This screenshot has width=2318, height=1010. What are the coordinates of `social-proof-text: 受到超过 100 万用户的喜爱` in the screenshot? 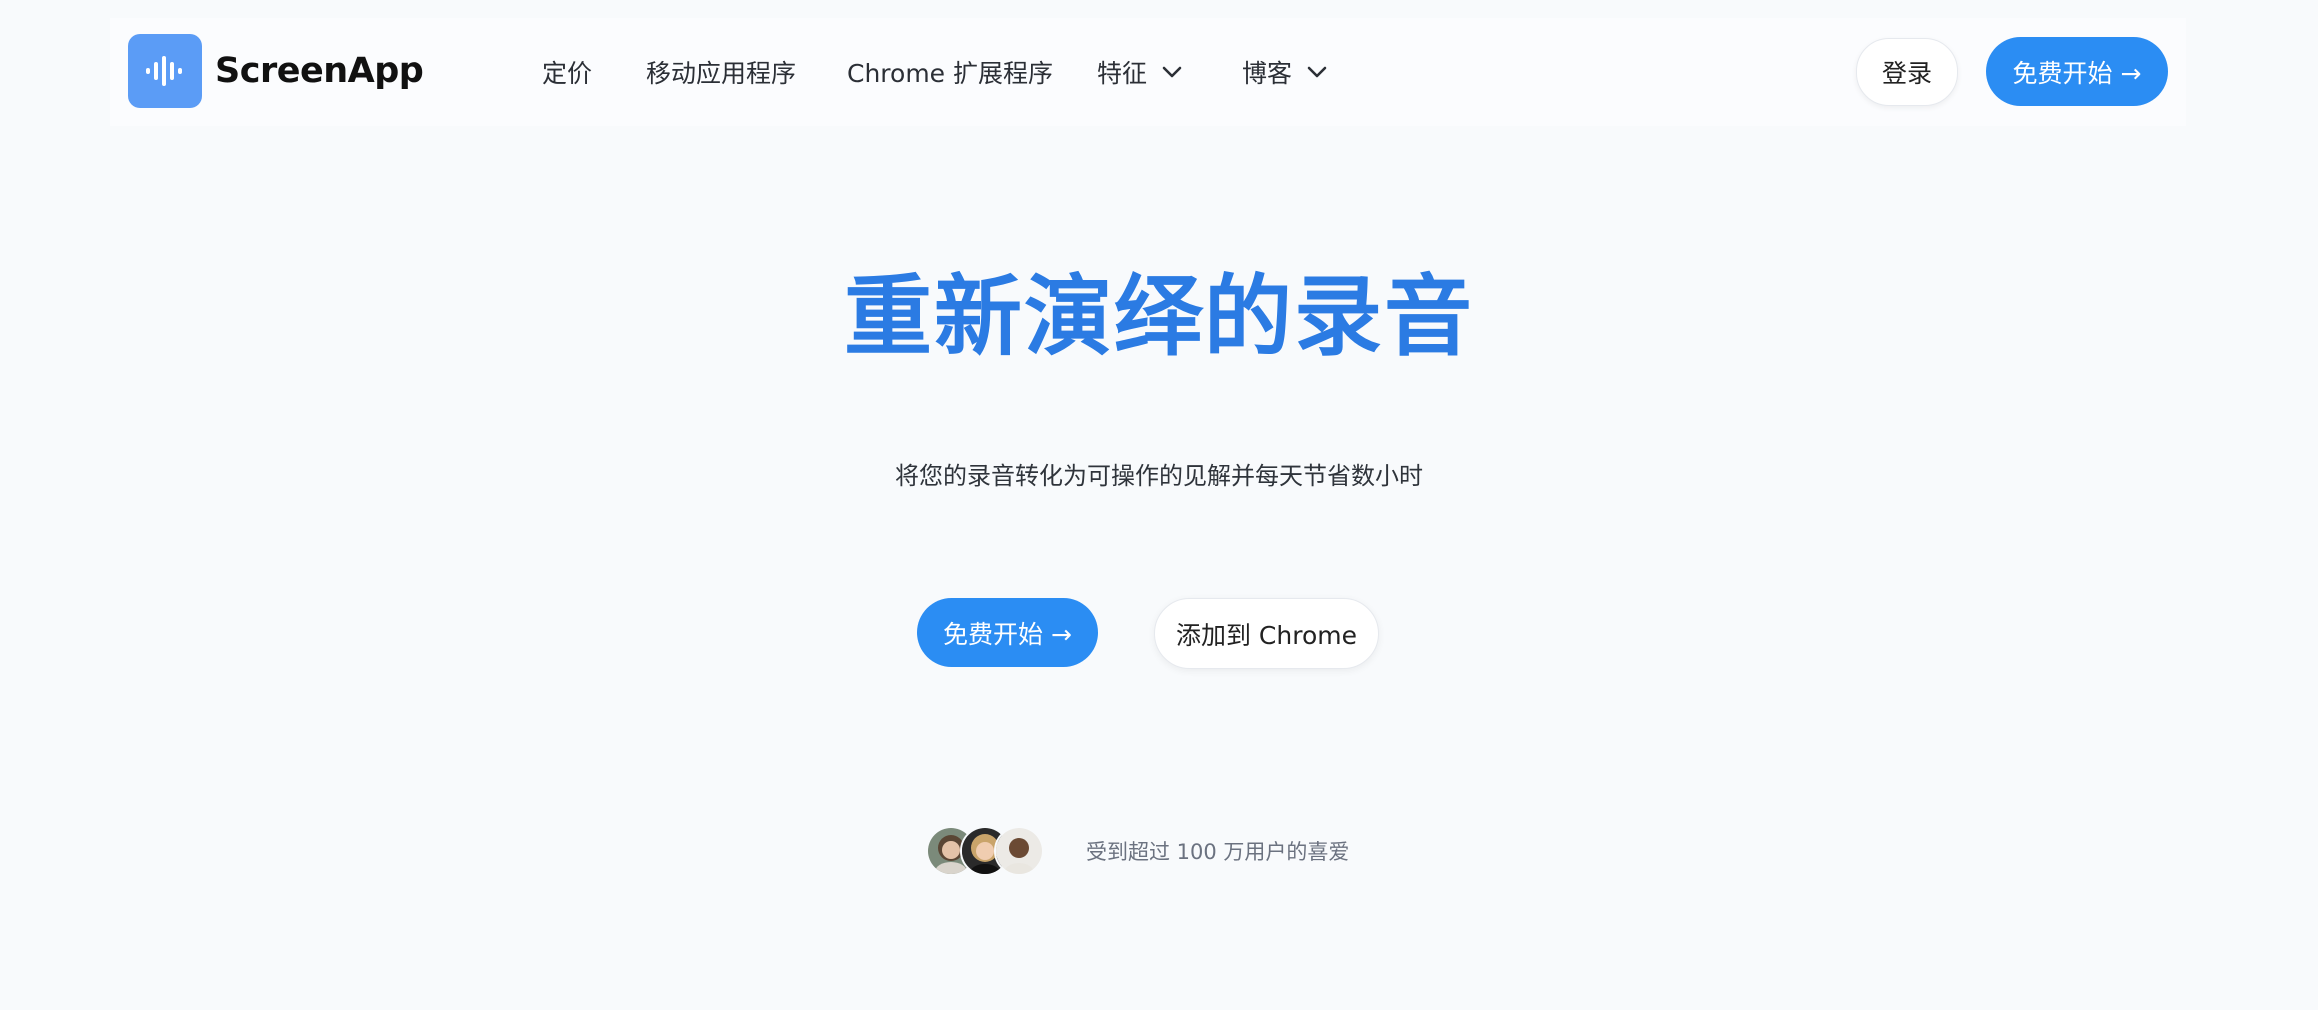 It's located at (1218, 852).